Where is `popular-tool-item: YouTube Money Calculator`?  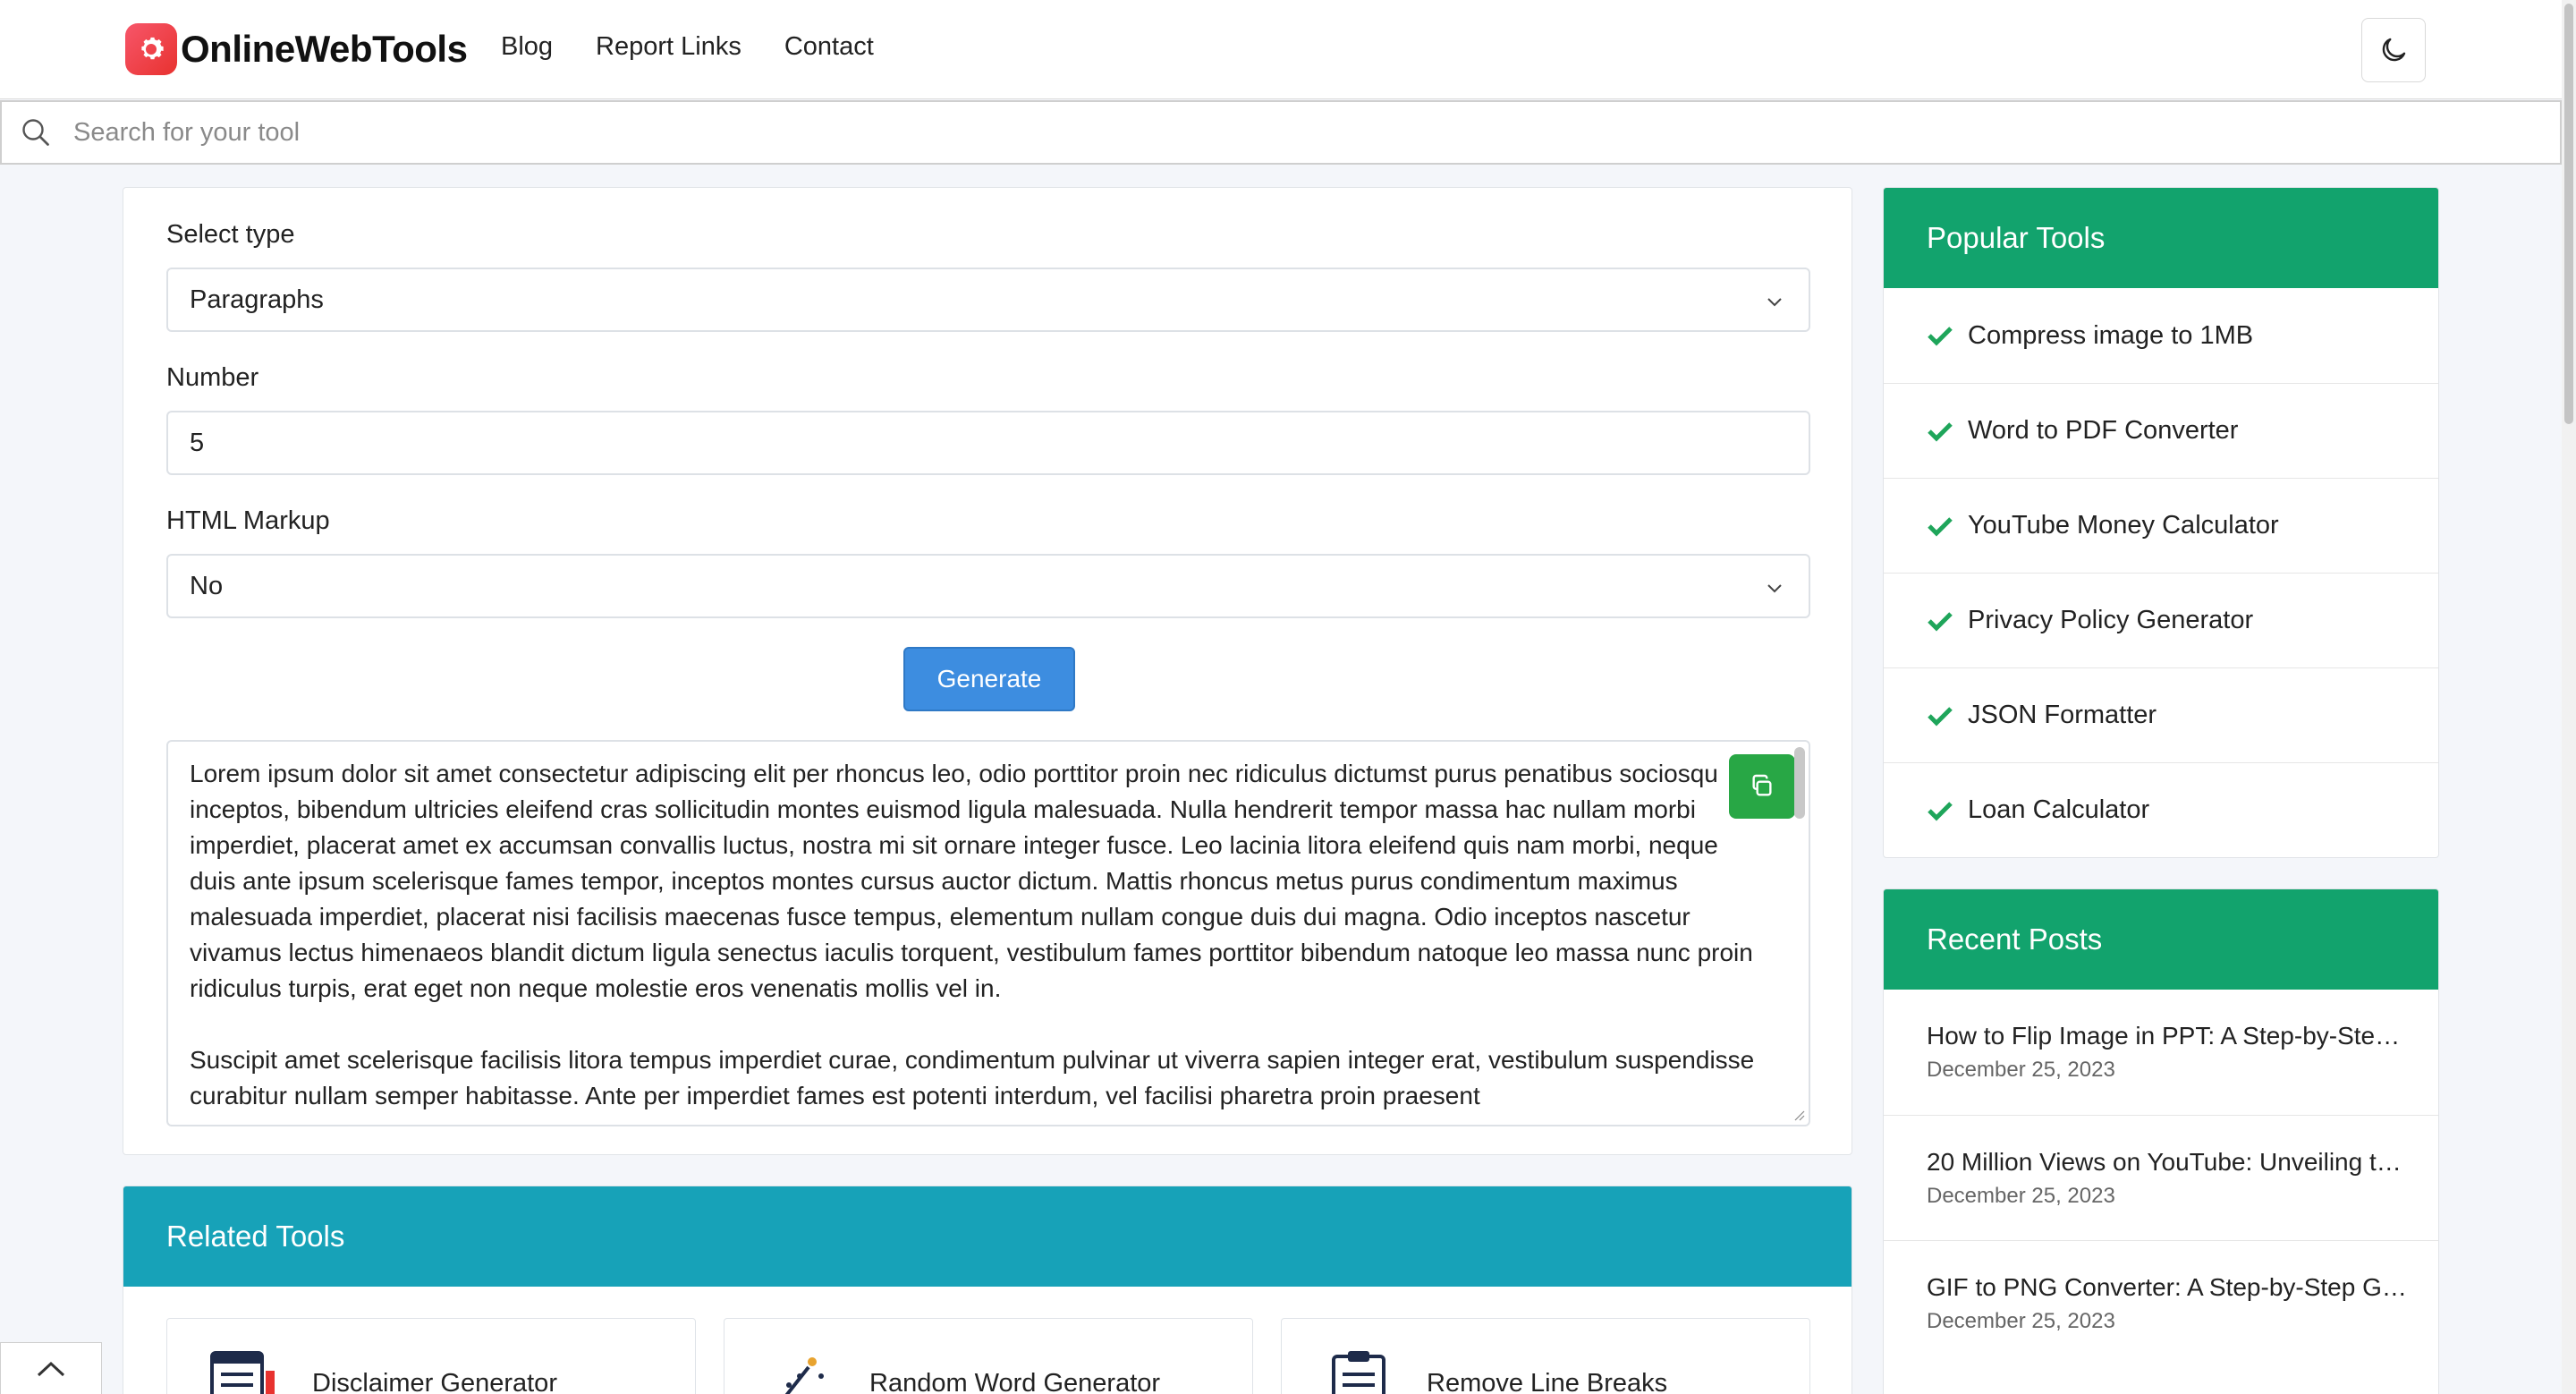
popular-tool-item: YouTube Money Calculator is located at coordinates (2161, 525).